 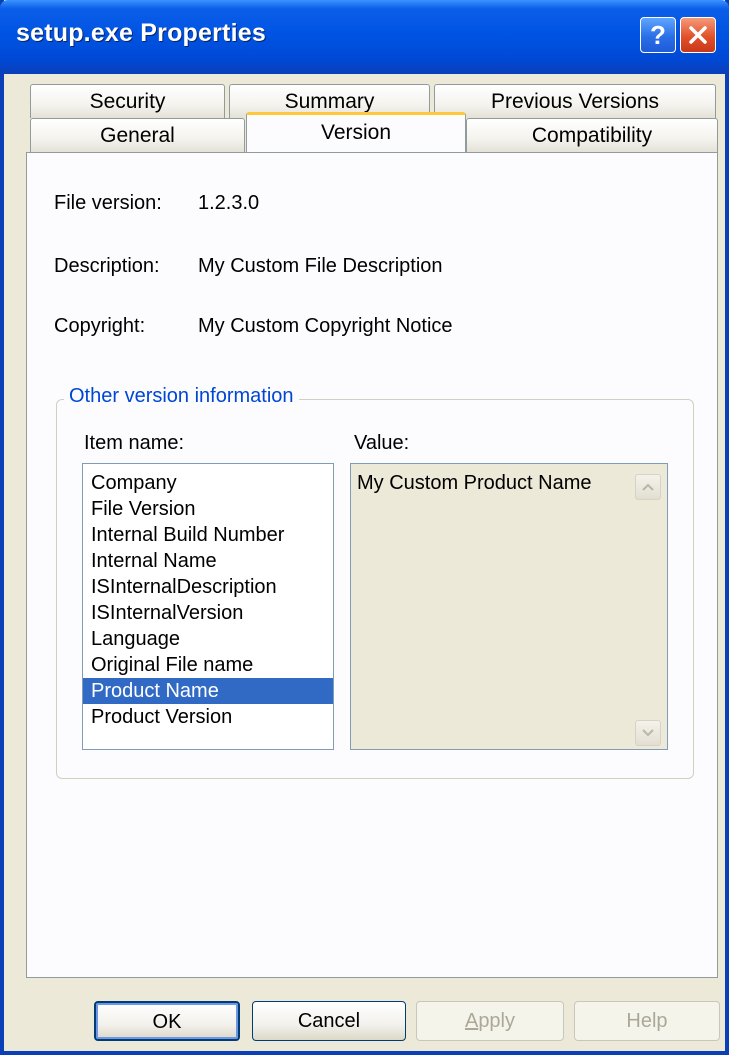 I want to click on item-name-label: Item name:, so click(x=134, y=443).